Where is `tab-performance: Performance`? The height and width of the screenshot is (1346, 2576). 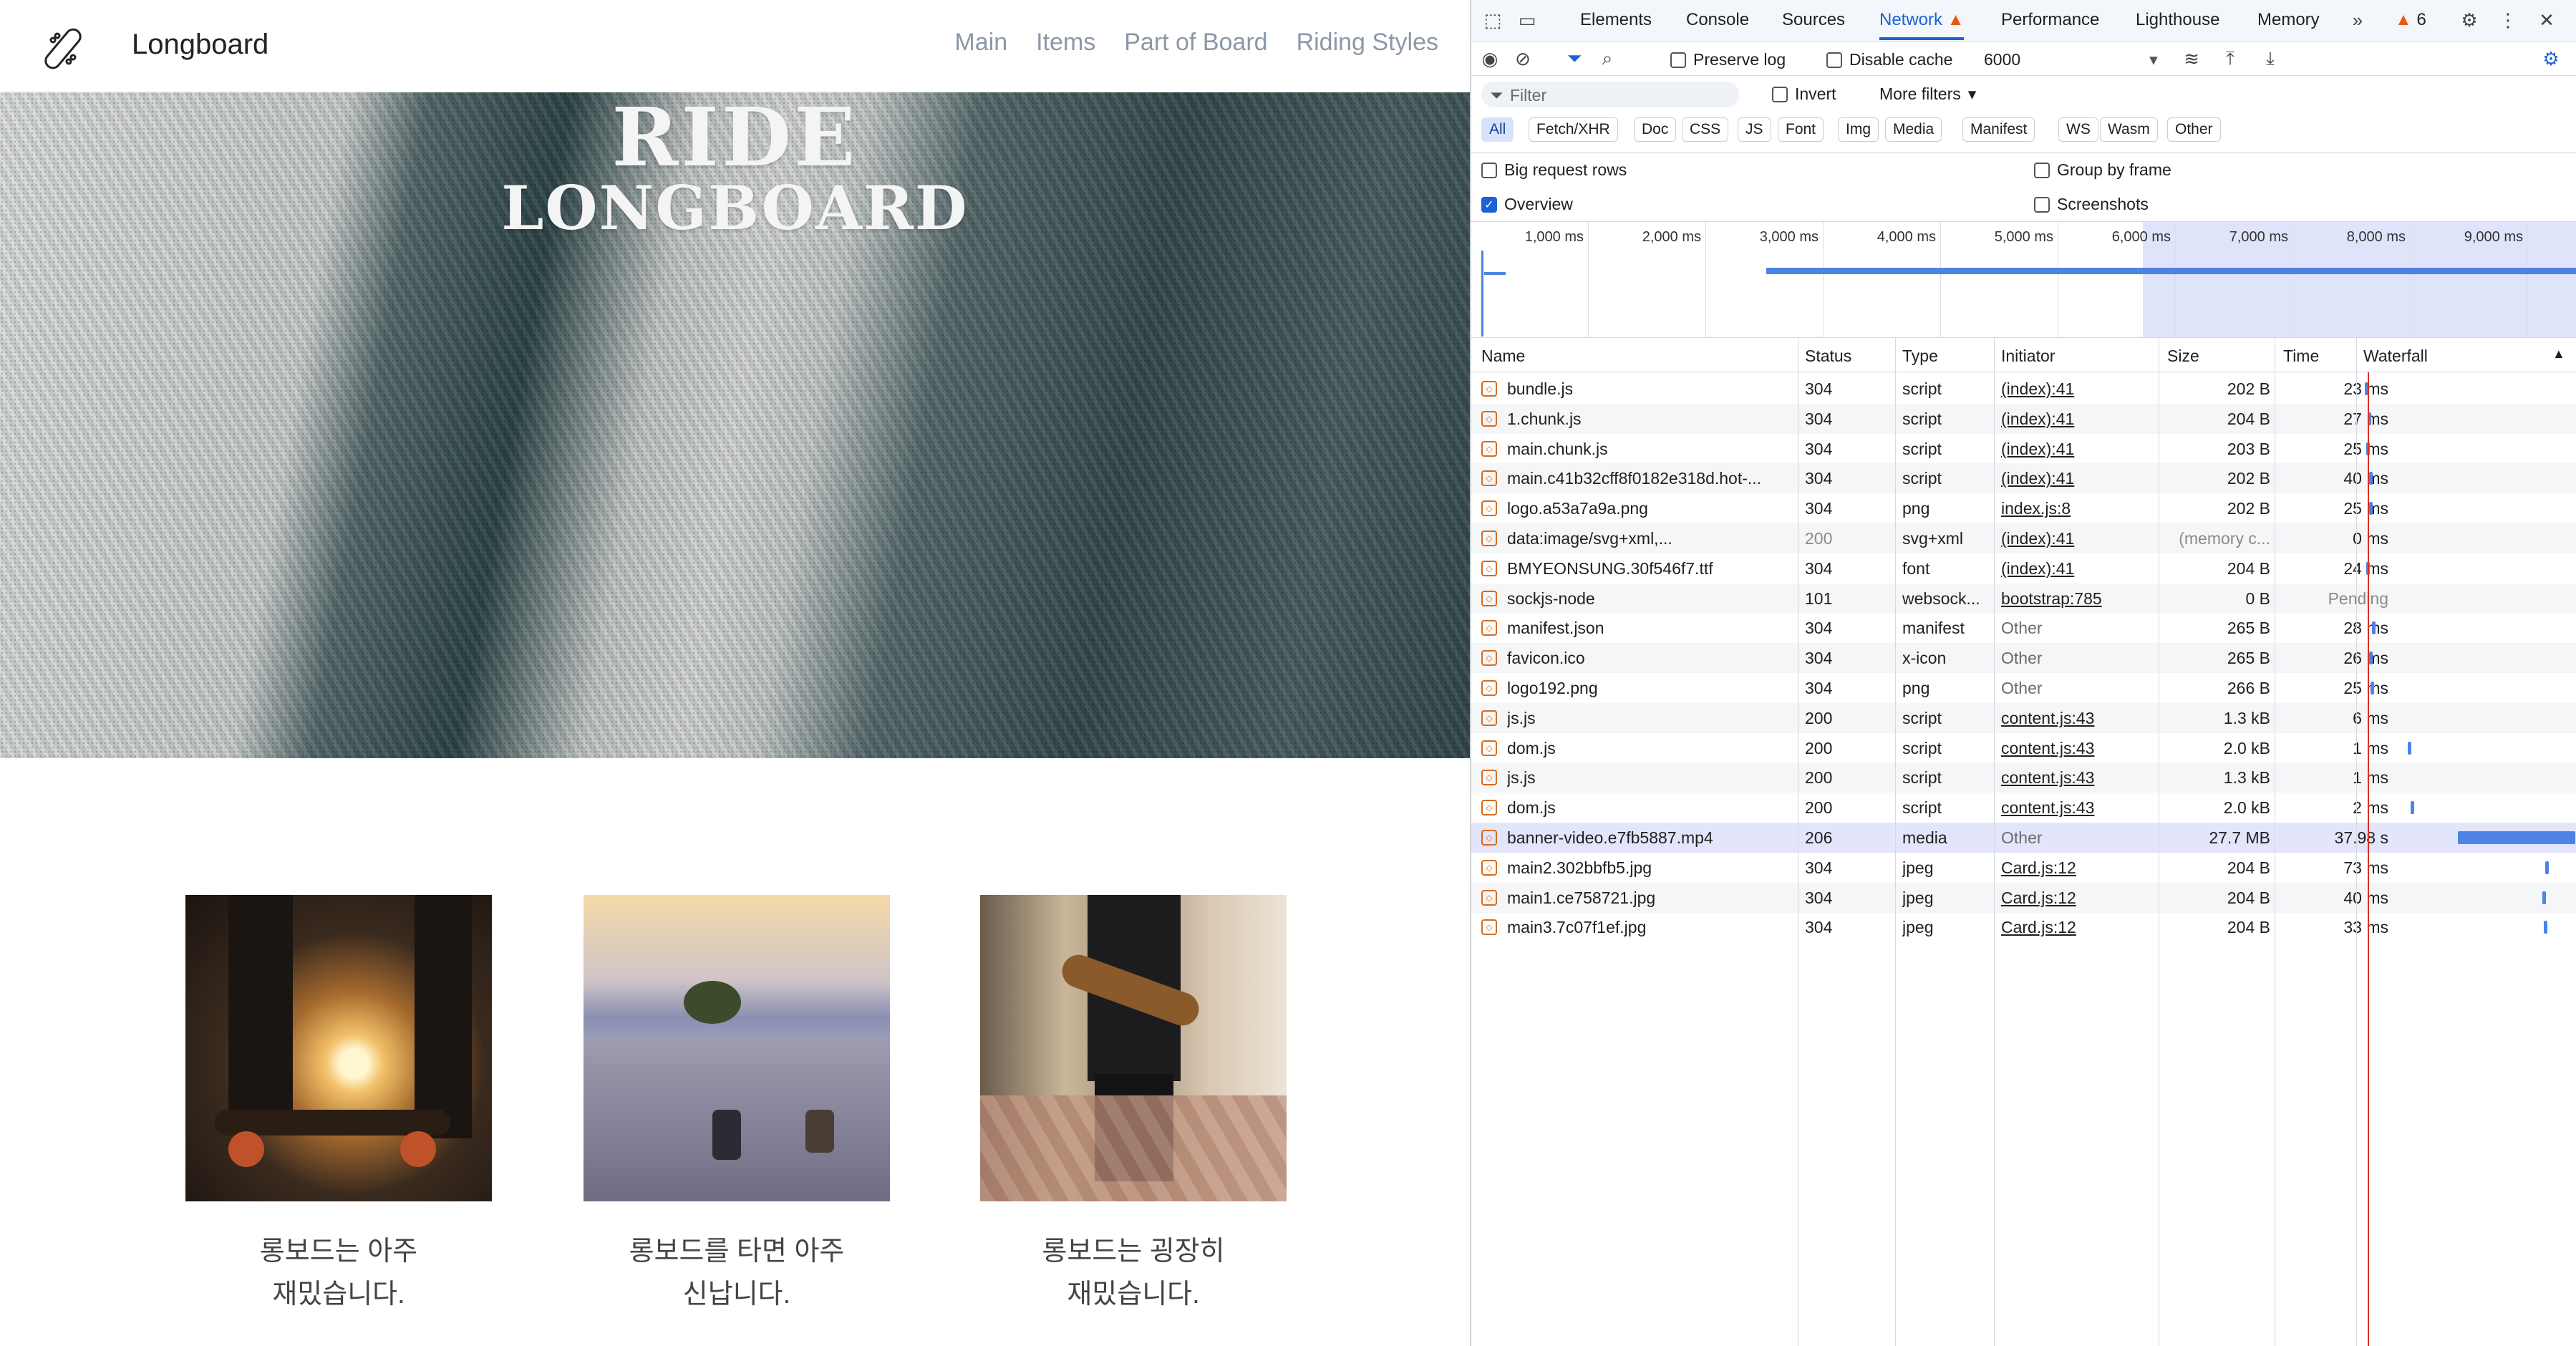 tab-performance: Performance is located at coordinates (2050, 20).